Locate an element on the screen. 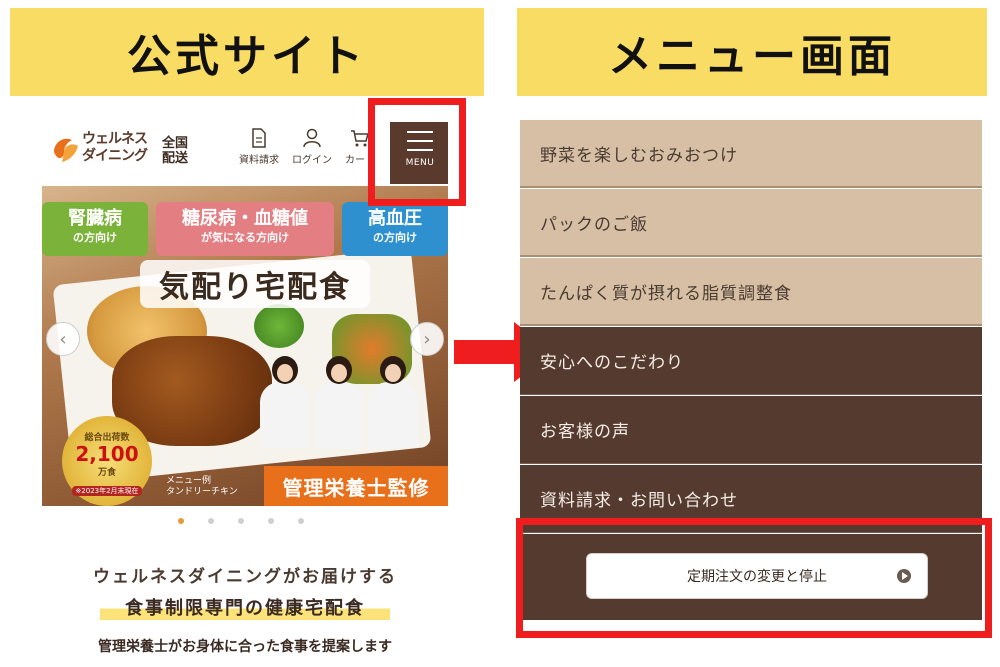  intro-line2: 食事制限専門の健康宅配食 is located at coordinates (245, 607).